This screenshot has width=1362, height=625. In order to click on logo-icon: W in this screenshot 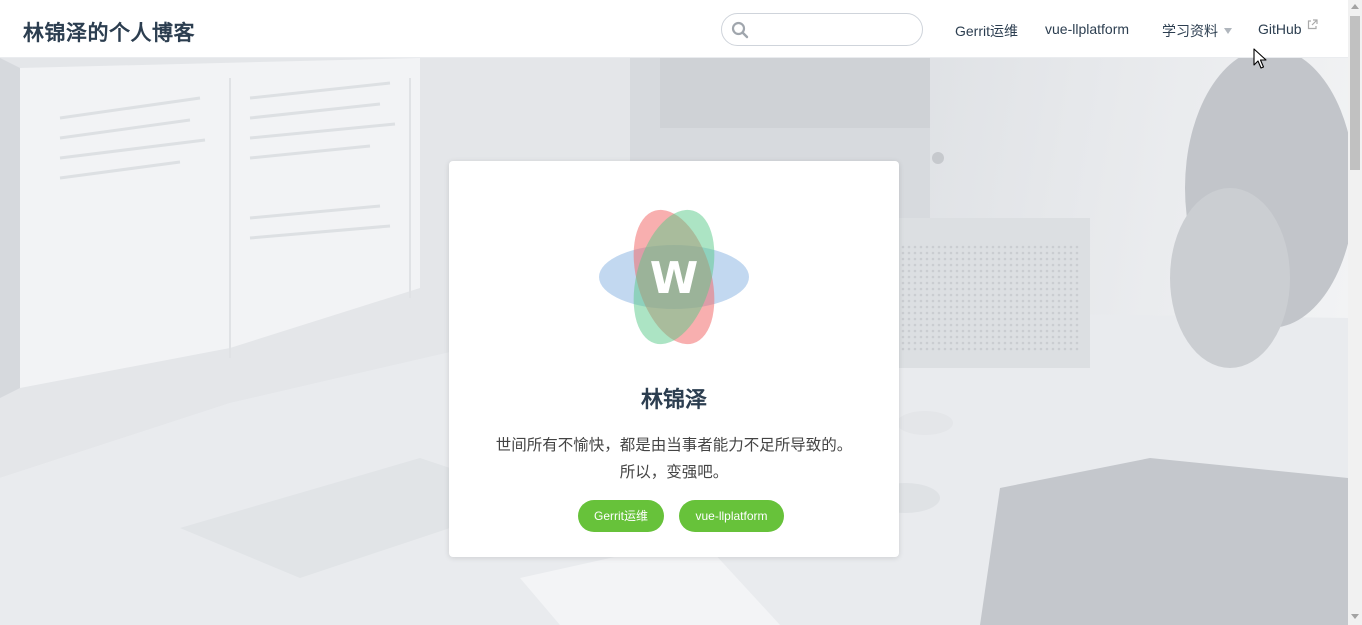, I will do `click(674, 277)`.